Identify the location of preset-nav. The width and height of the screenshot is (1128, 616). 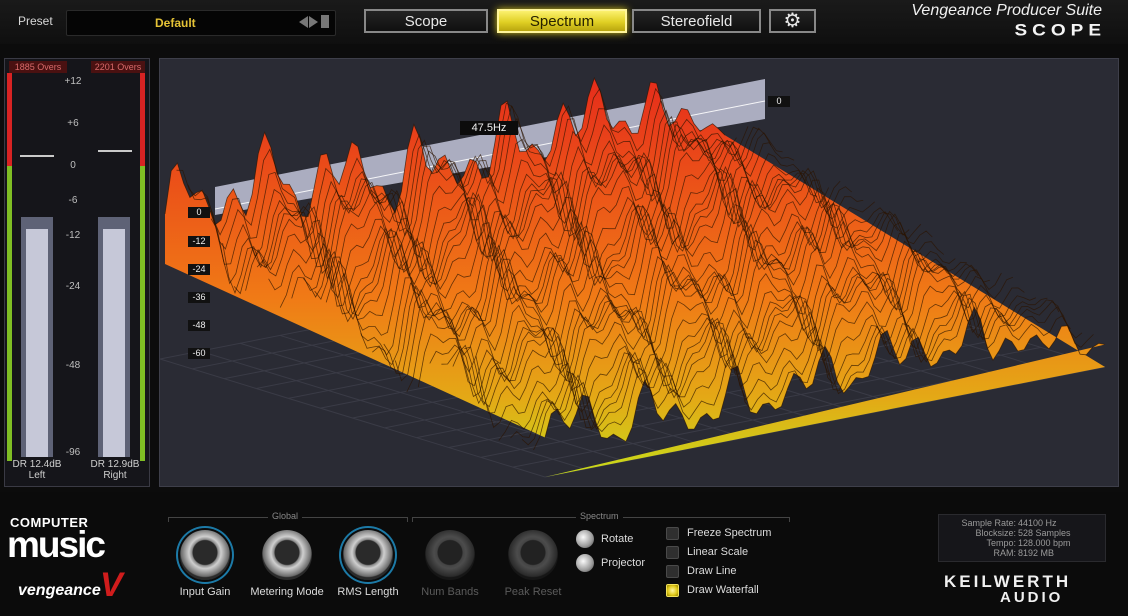
(314, 21).